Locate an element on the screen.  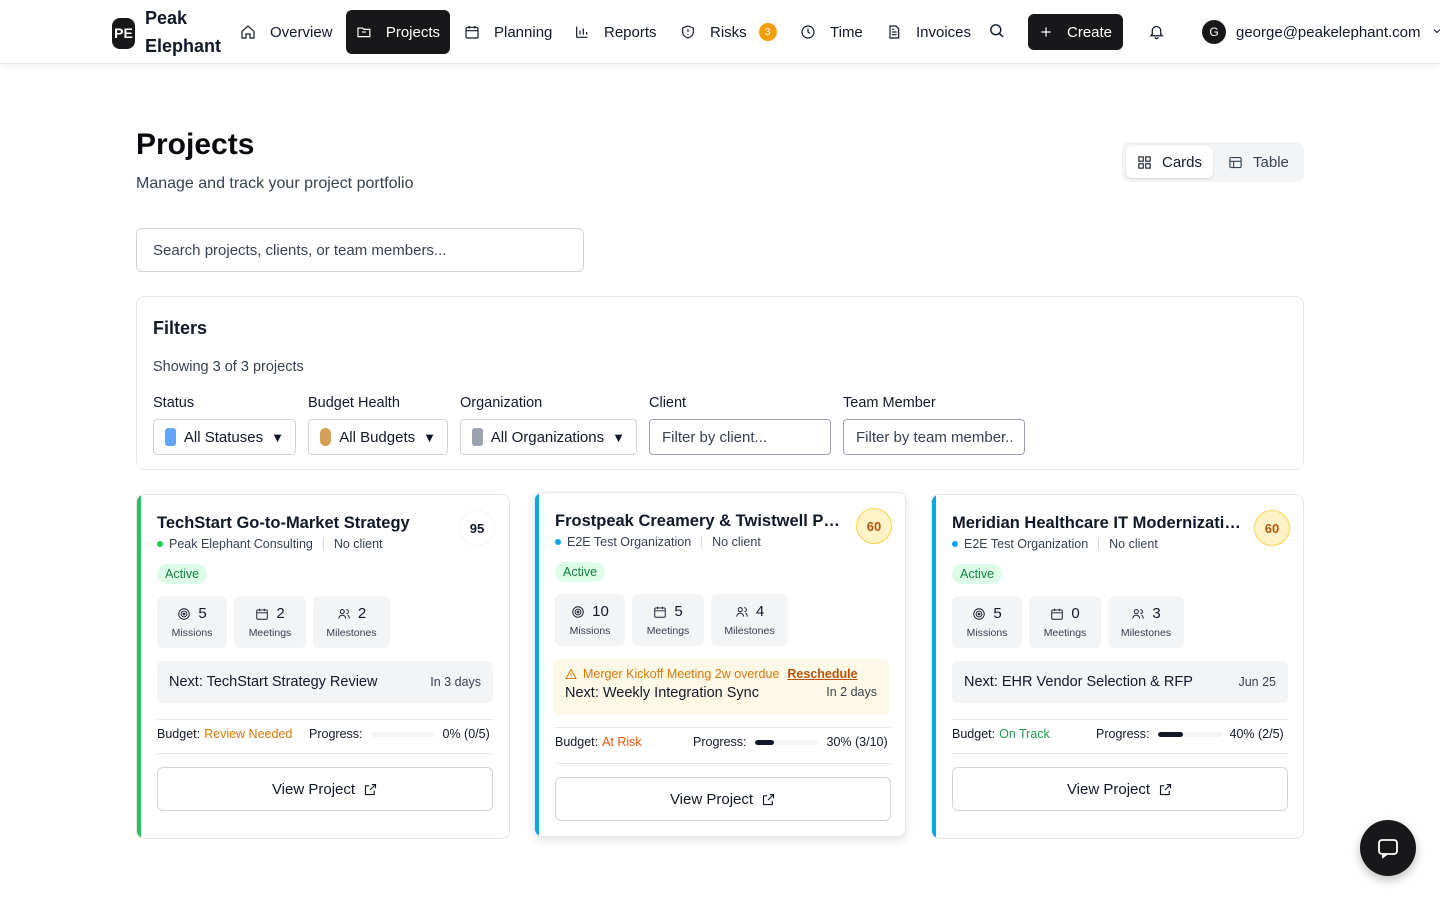
milestones-count: 2 is located at coordinates (362, 613).